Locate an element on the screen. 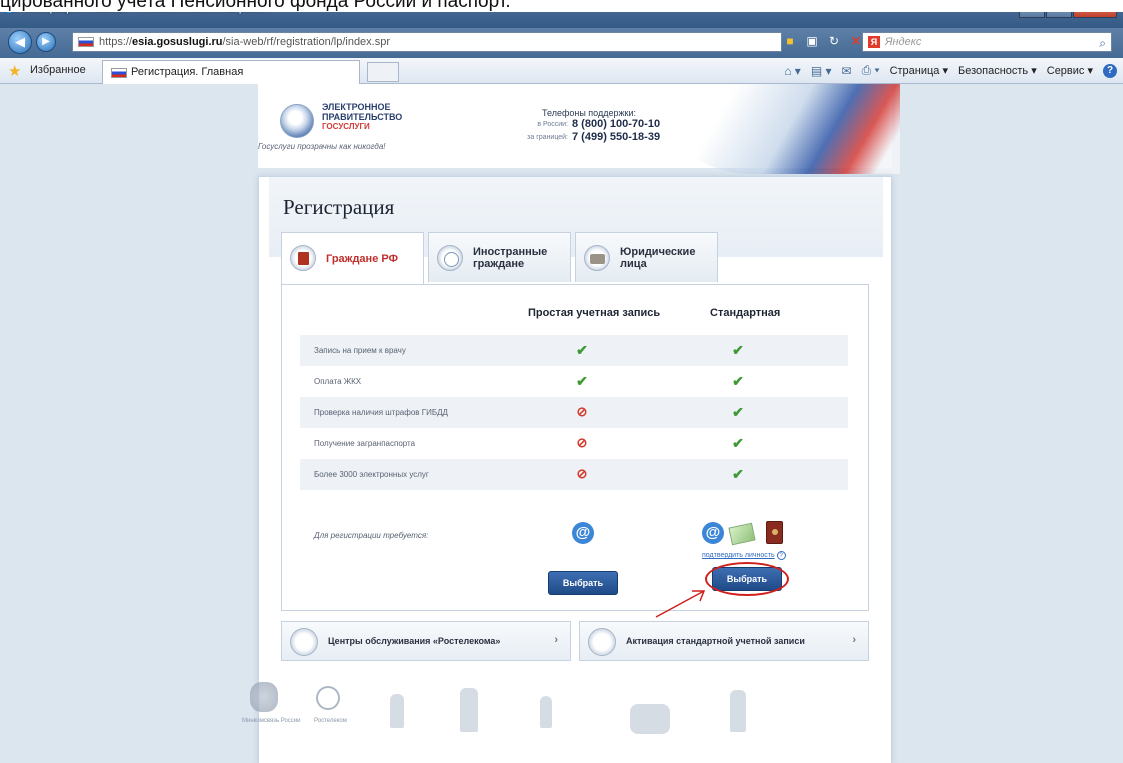  print-icon: ⎙ ▾ is located at coordinates (871, 70).